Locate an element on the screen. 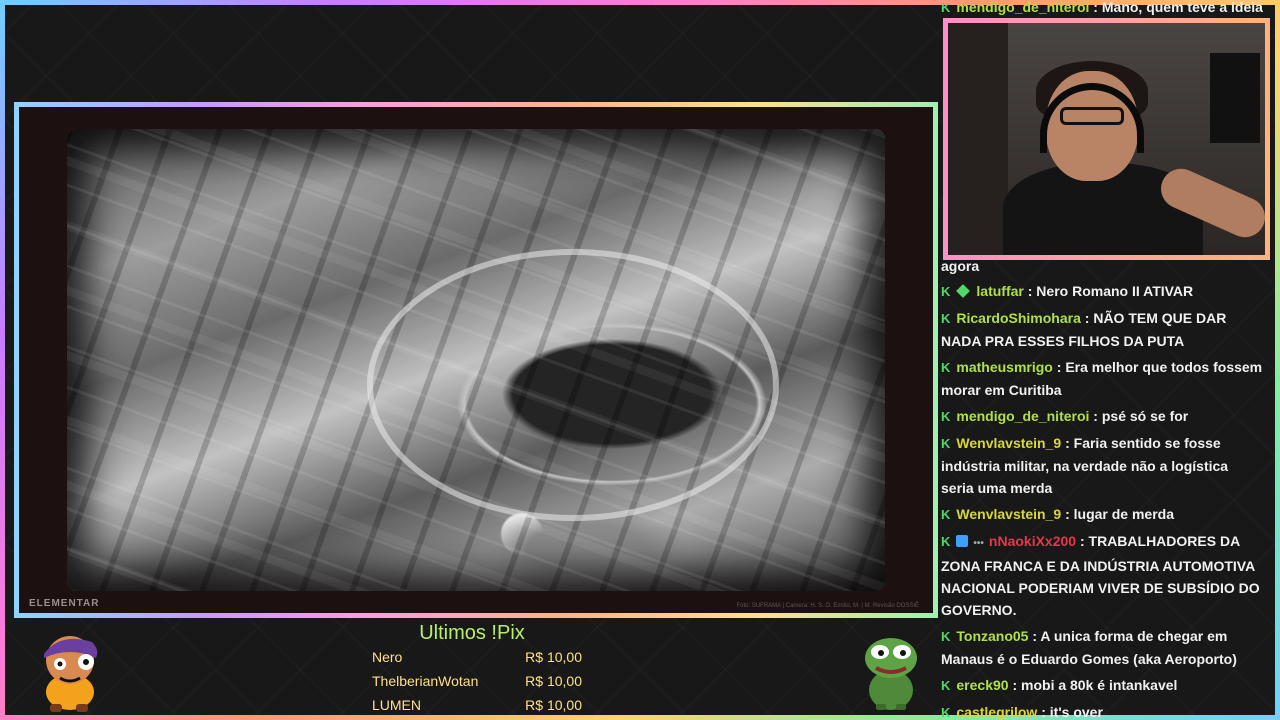 The height and width of the screenshot is (720, 1280). chat-username: Tonzano05 is located at coordinates (992, 636).